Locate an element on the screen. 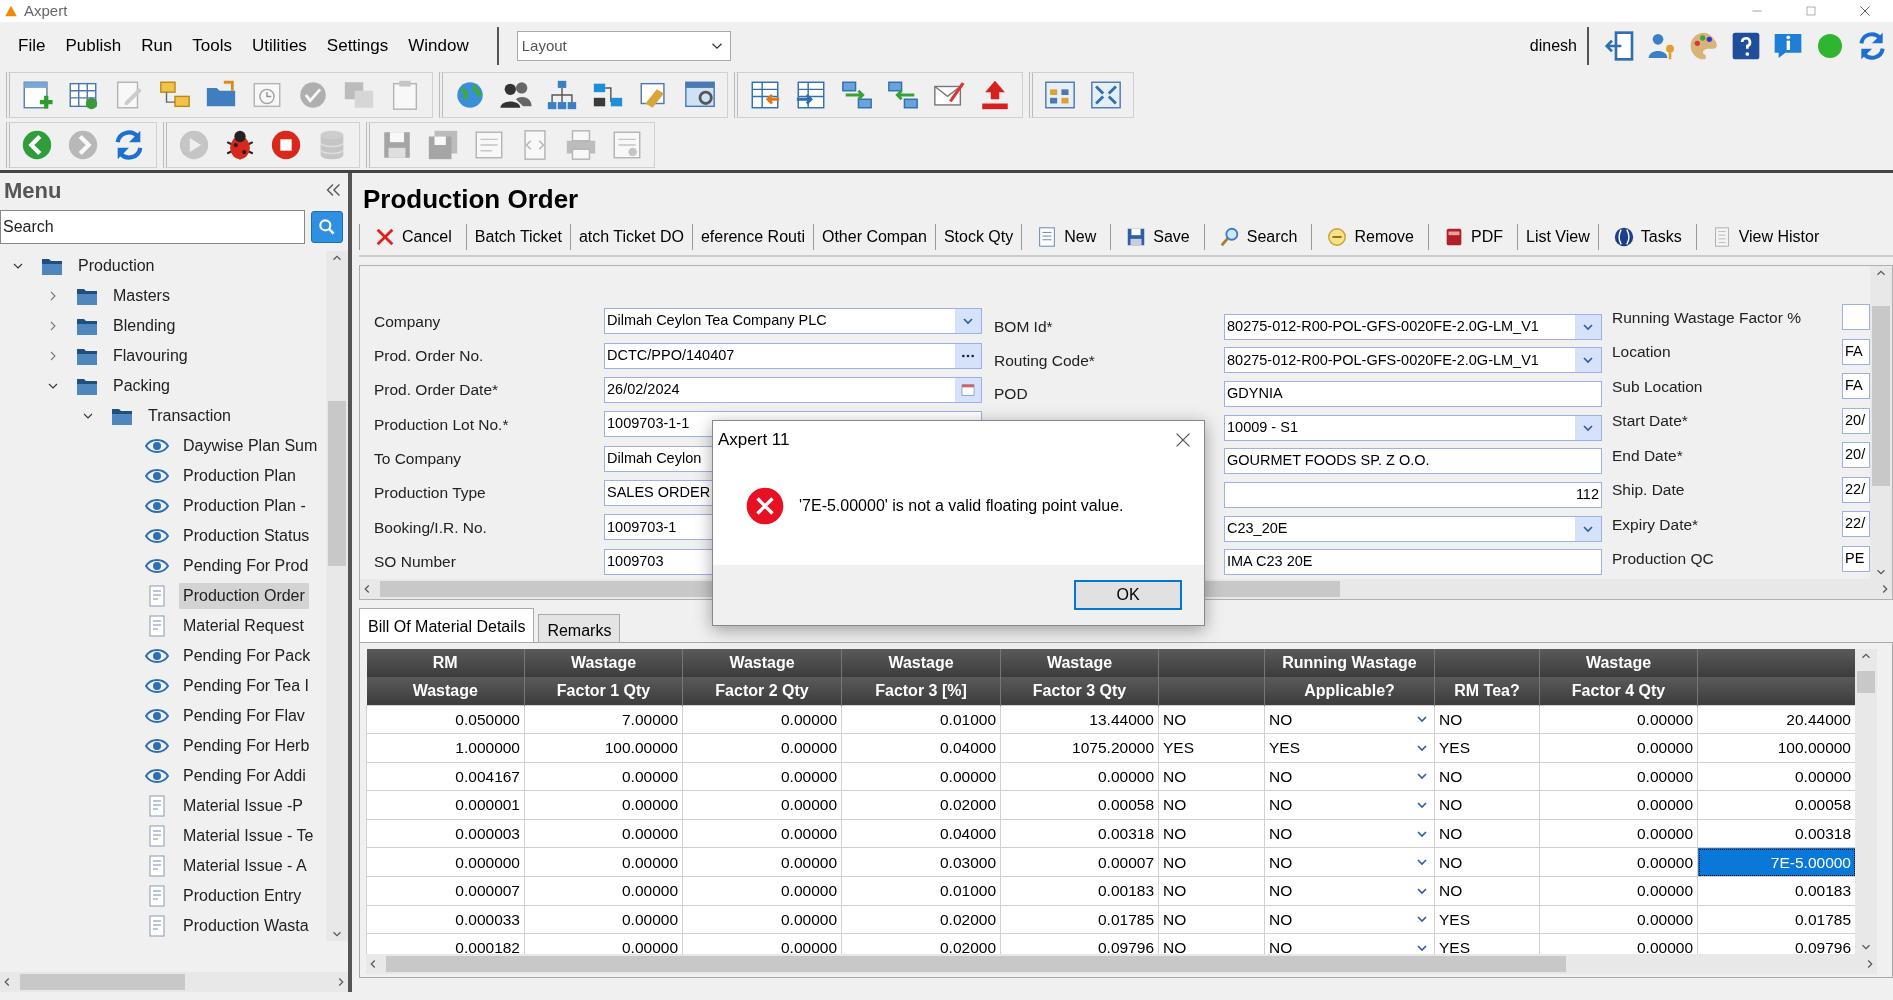 The image size is (1893, 1000). table-cell: 0.000000 is located at coordinates (445, 862).